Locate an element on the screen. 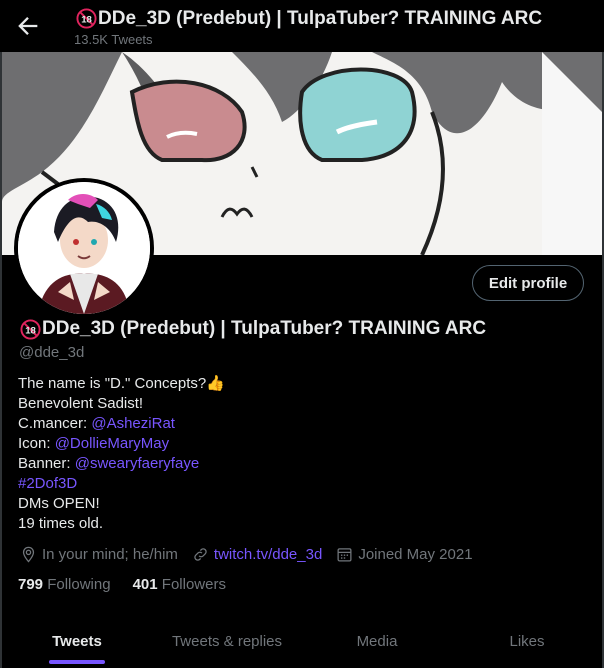 The width and height of the screenshot is (604, 668). following-link: 799 Following is located at coordinates (64, 584).